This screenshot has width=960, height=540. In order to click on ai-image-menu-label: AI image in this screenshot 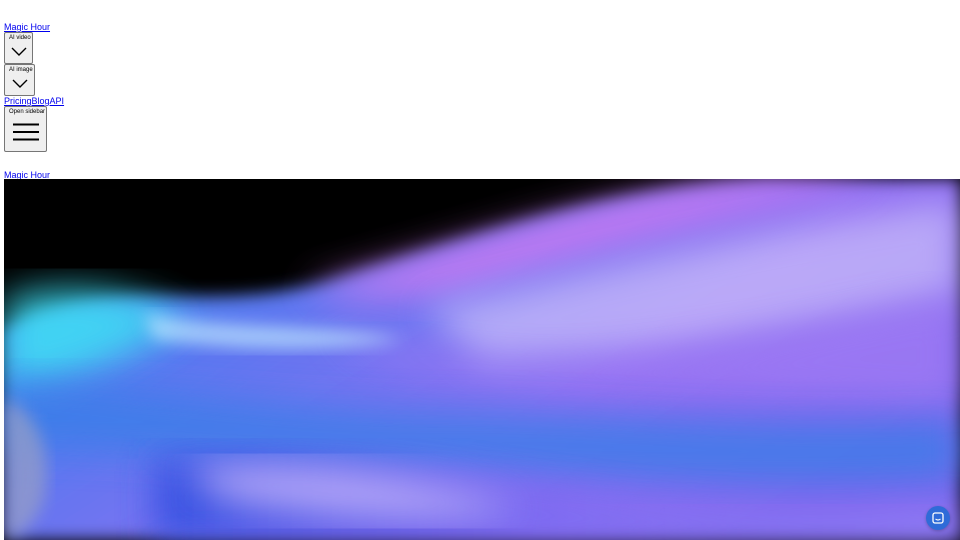, I will do `click(21, 70)`.